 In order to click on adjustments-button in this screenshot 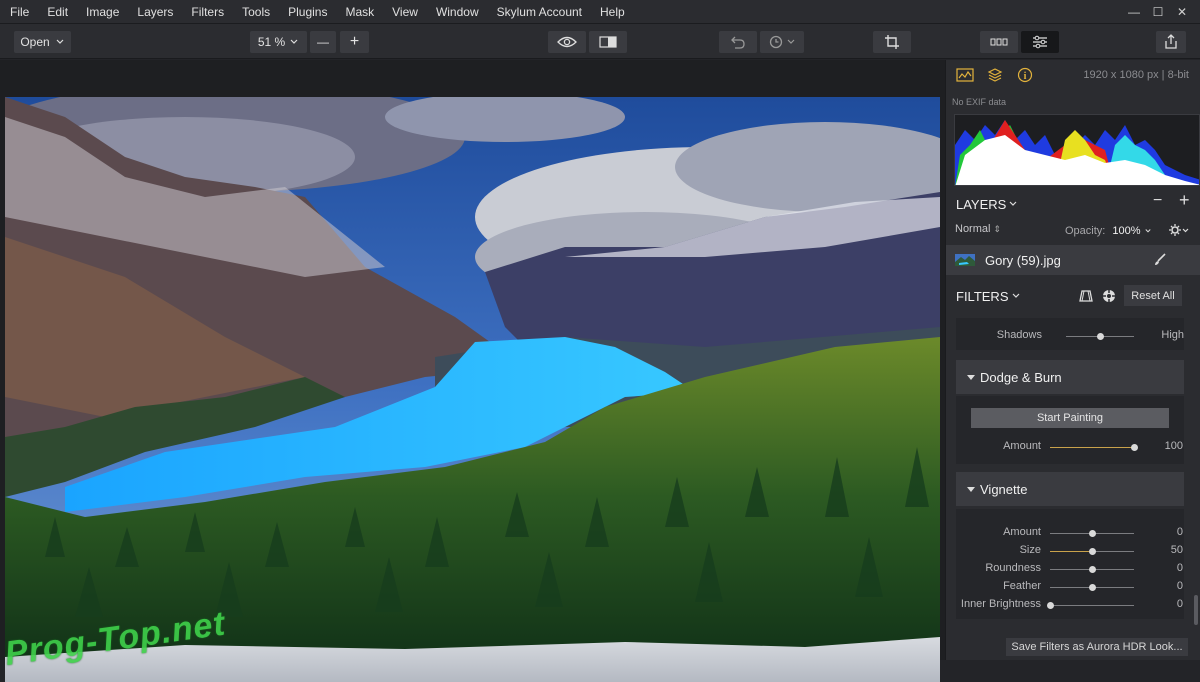, I will do `click(1040, 42)`.